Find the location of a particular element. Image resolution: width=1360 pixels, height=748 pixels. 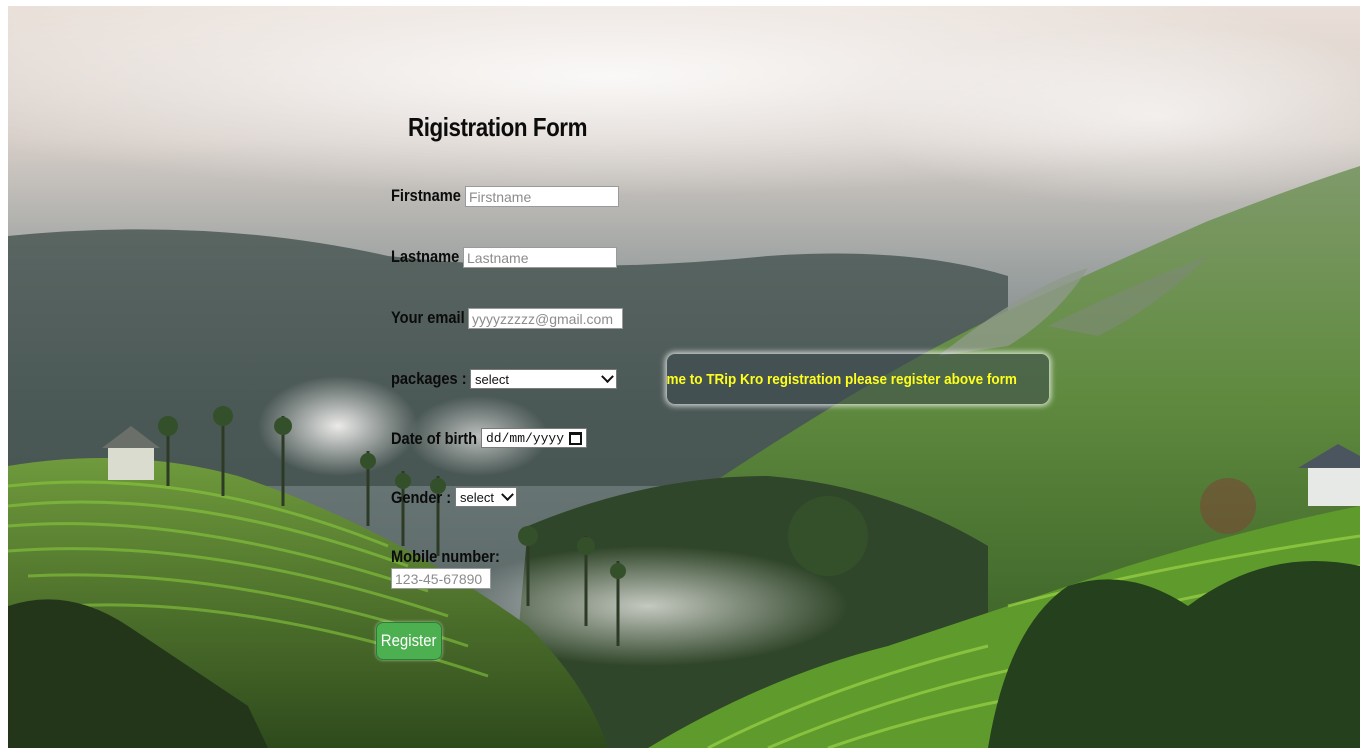

register-button: Register is located at coordinates (409, 641).